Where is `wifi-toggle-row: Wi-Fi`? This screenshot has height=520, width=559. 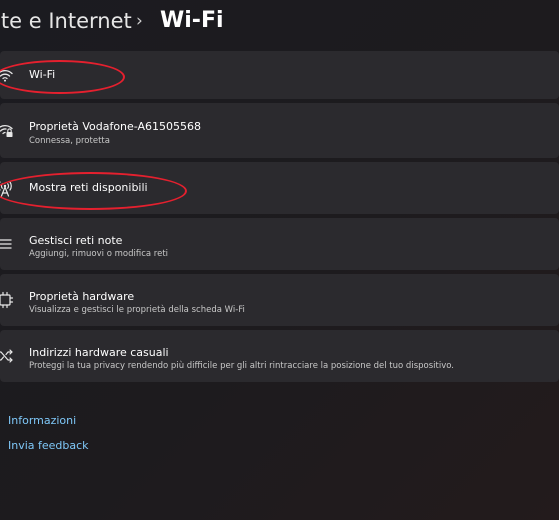
wifi-toggle-row: Wi-Fi is located at coordinates (279, 75).